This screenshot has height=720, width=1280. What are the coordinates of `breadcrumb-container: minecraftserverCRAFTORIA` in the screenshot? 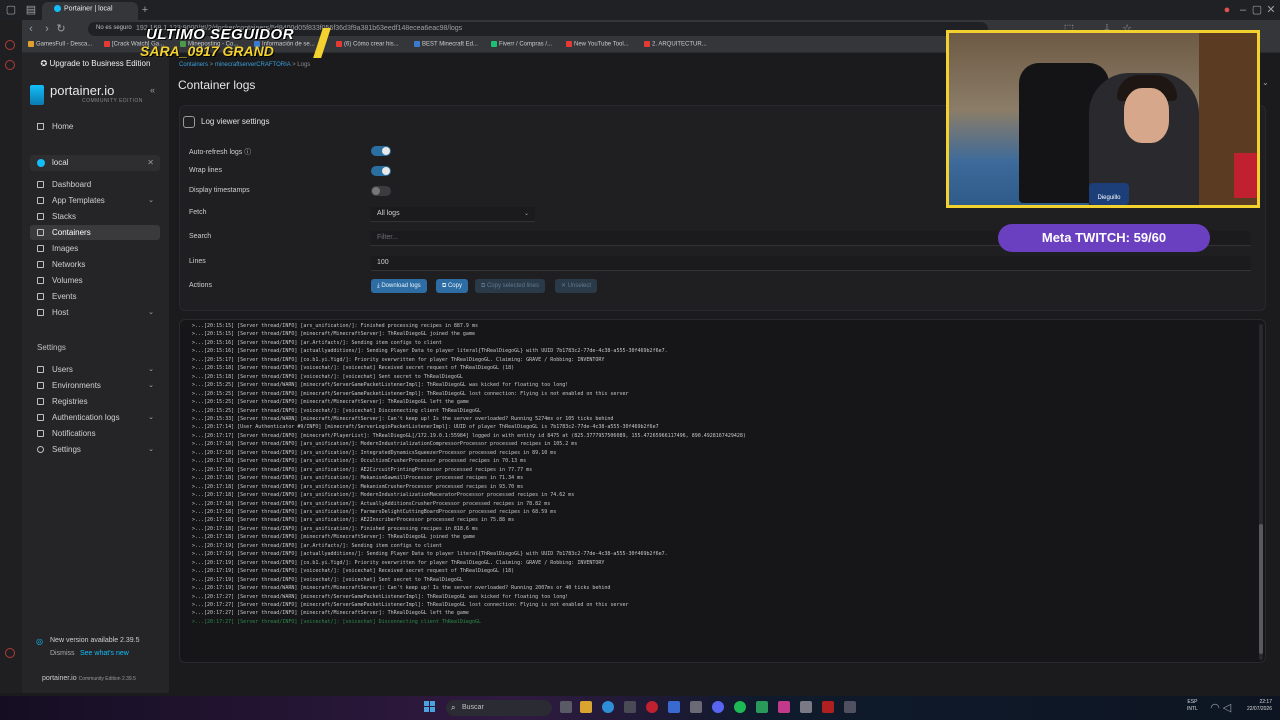 It's located at (253, 65).